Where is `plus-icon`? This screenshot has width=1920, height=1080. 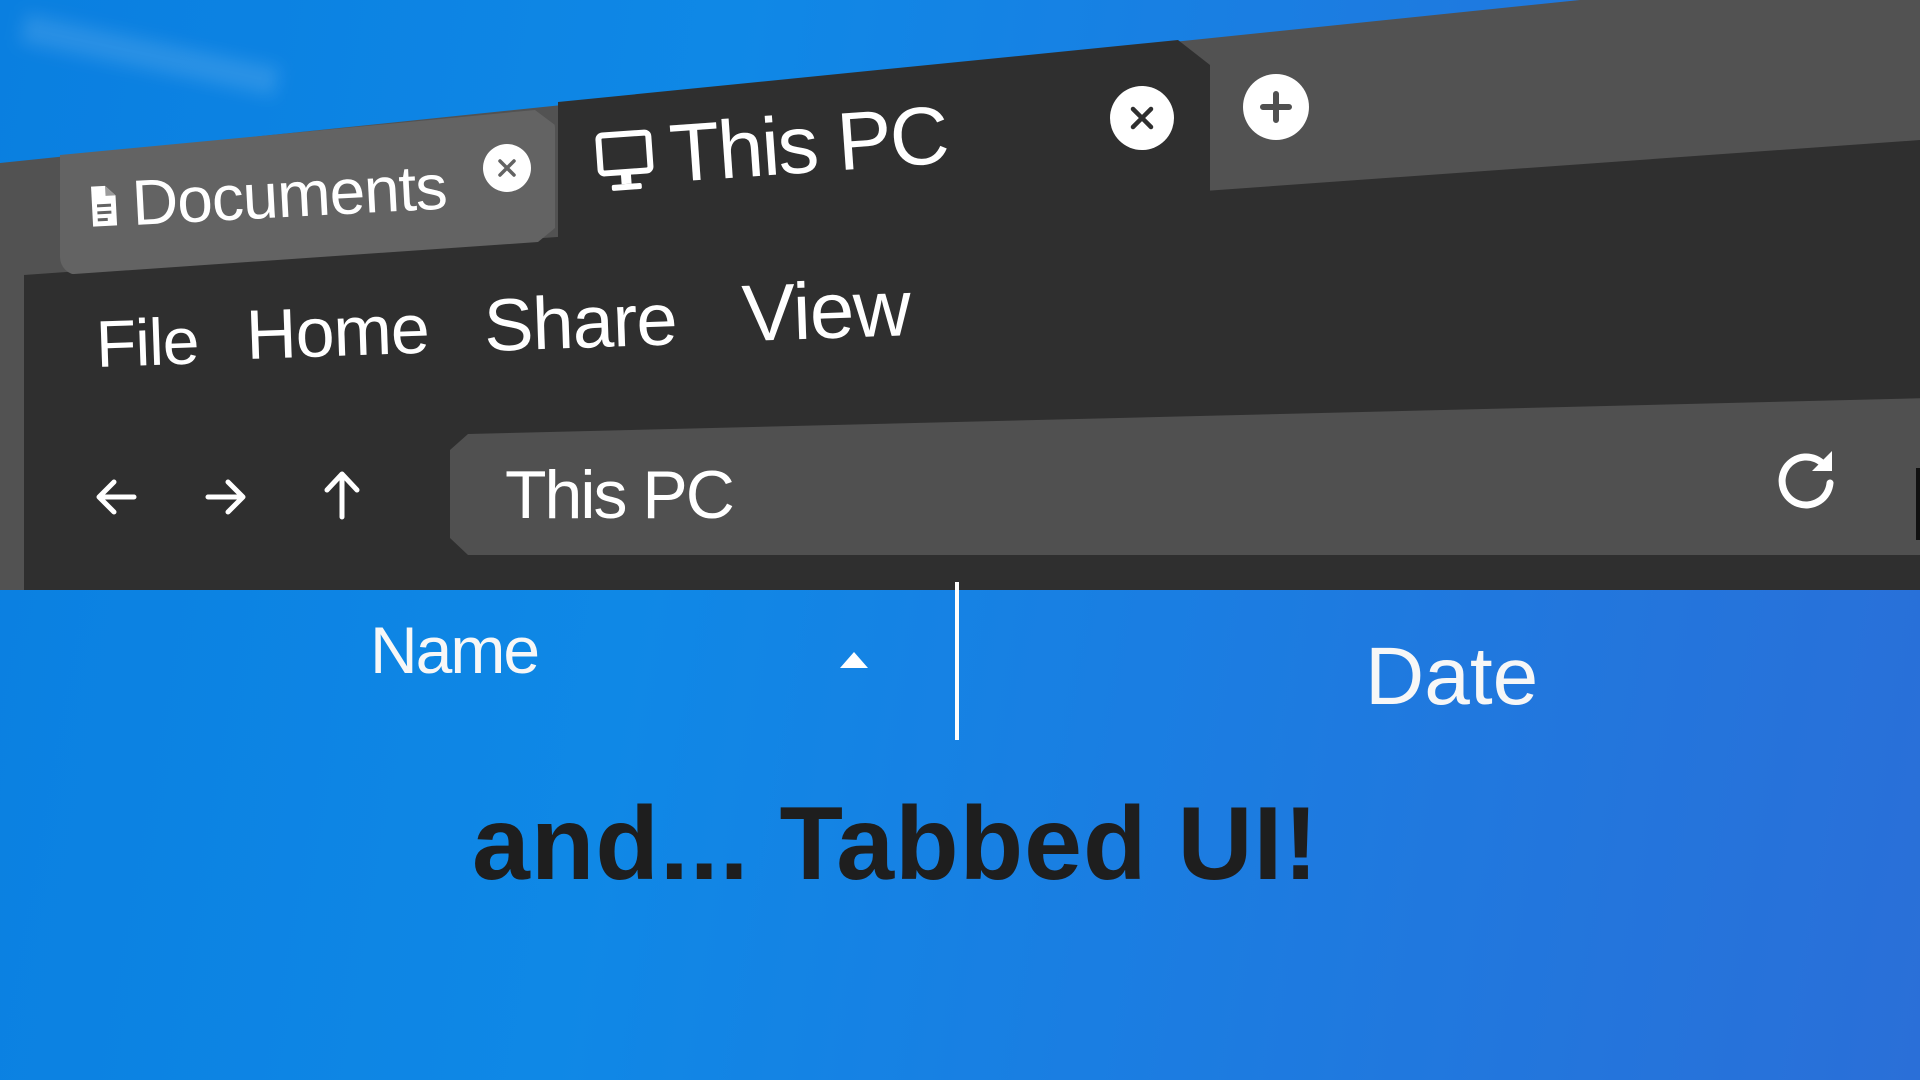 plus-icon is located at coordinates (1276, 107).